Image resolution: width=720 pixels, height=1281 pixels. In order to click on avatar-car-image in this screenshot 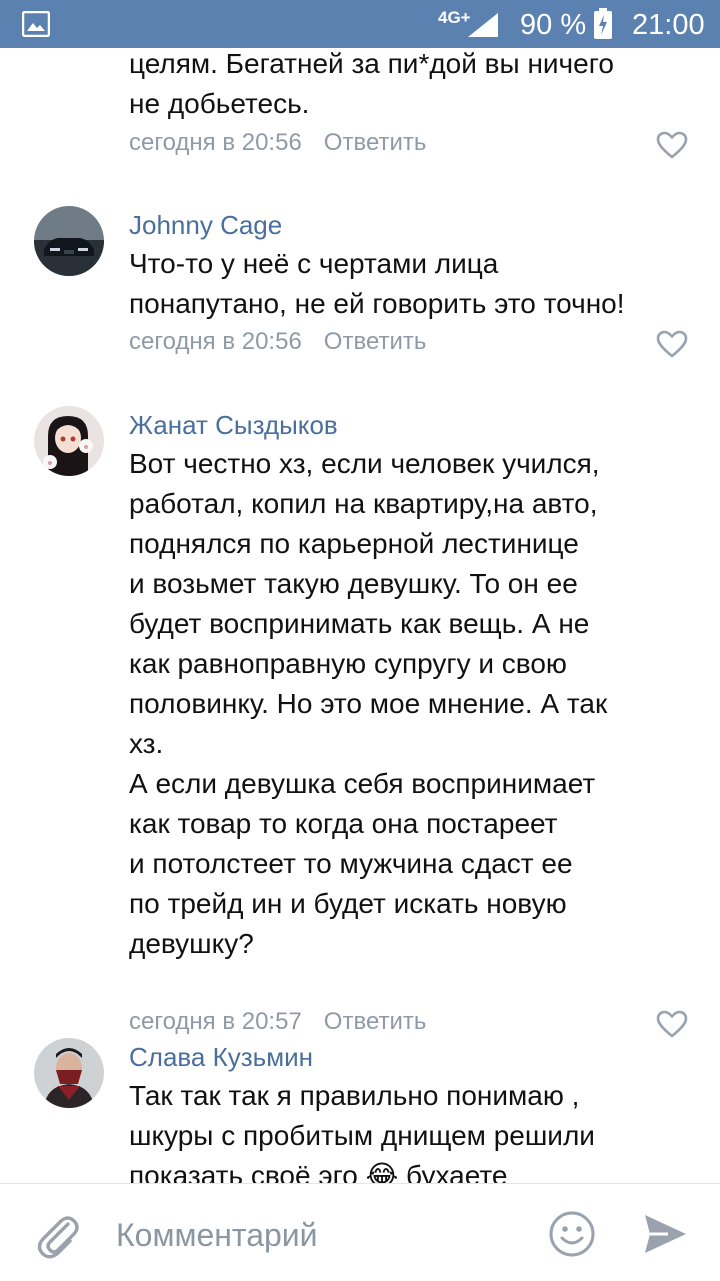, I will do `click(69, 241)`.